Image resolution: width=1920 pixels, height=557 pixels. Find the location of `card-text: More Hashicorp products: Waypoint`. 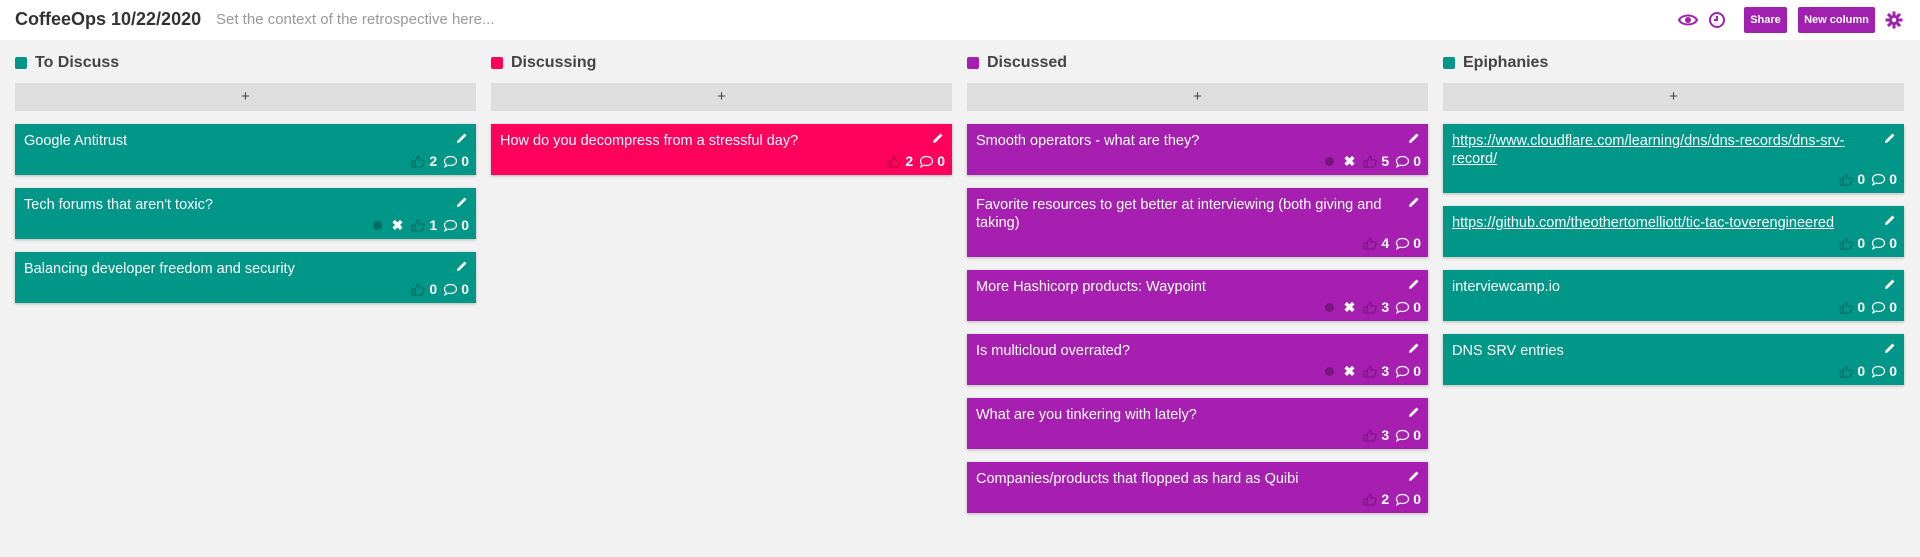

card-text: More Hashicorp products: Waypoint is located at coordinates (1091, 287).